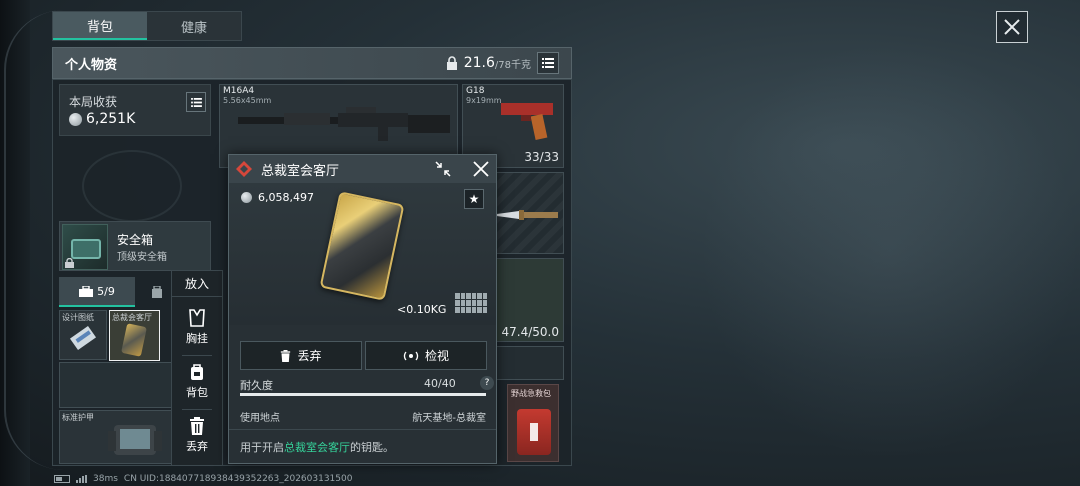  What do you see at coordinates (197, 371) in the screenshot?
I see `backpack-icon` at bounding box center [197, 371].